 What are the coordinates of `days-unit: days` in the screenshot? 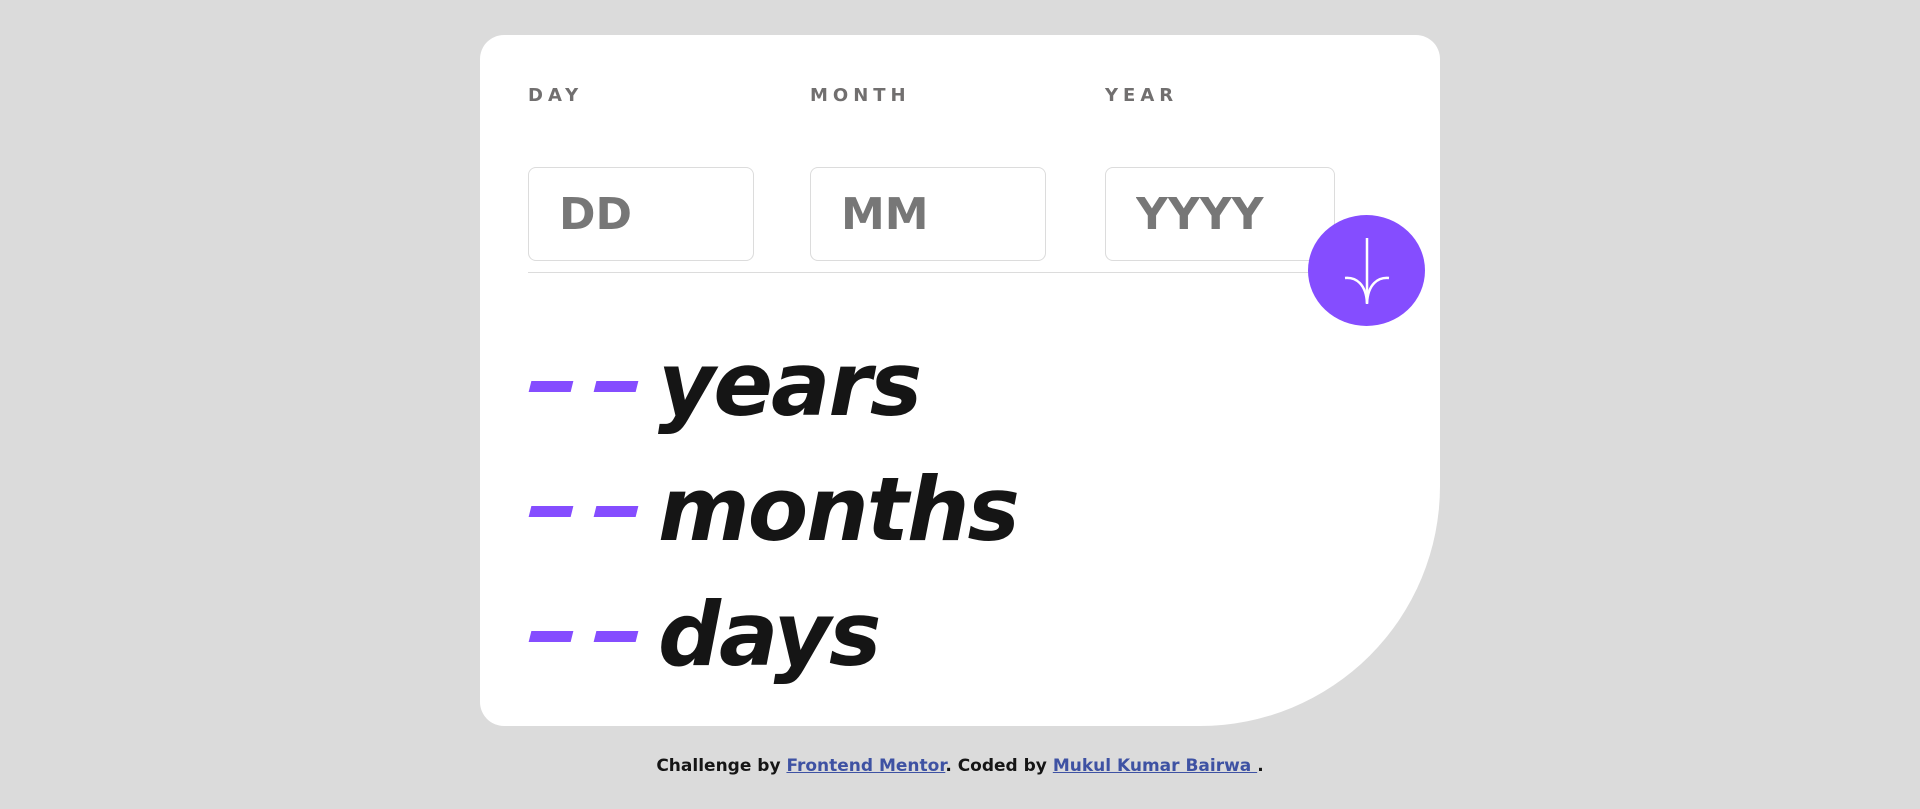 It's located at (769, 634).